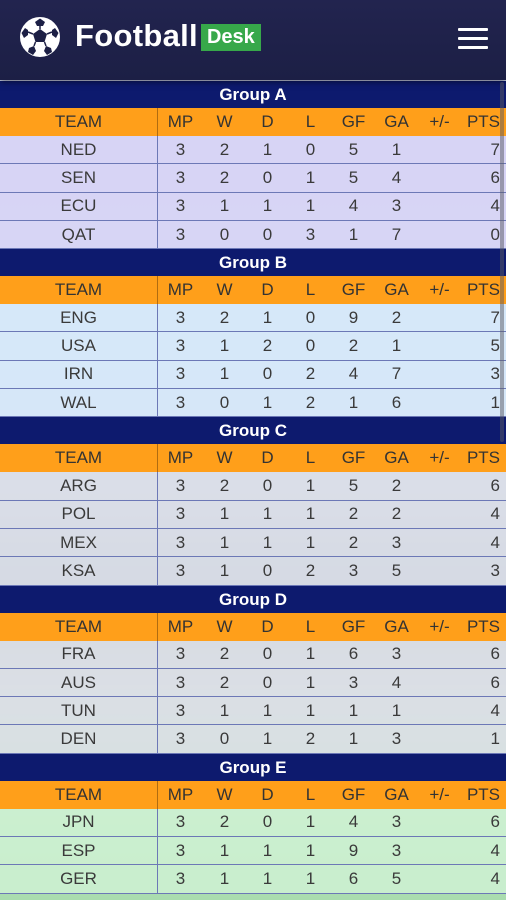 The image size is (506, 900). What do you see at coordinates (253, 851) in the screenshot?
I see `table-row: ESP 3 1 1 1 9 3 4` at bounding box center [253, 851].